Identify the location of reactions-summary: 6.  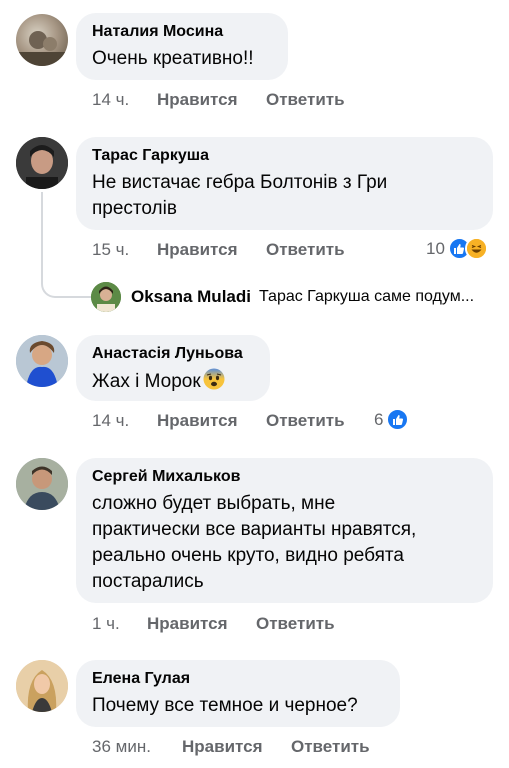
(392, 419).